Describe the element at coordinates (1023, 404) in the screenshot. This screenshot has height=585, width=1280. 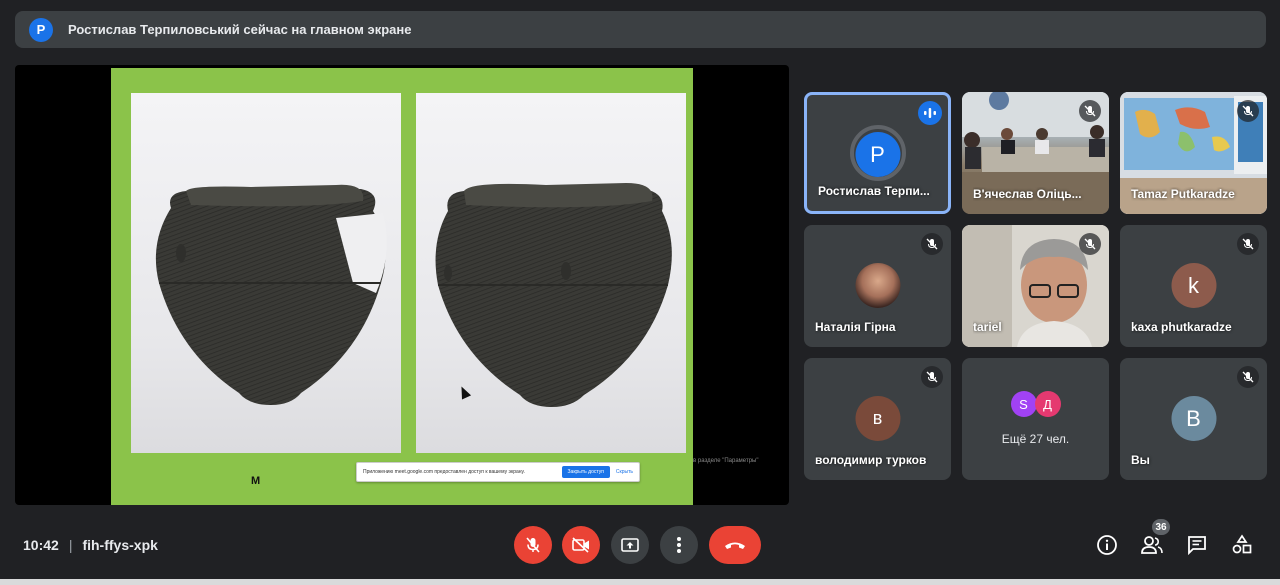
I see `avatar: S` at that location.